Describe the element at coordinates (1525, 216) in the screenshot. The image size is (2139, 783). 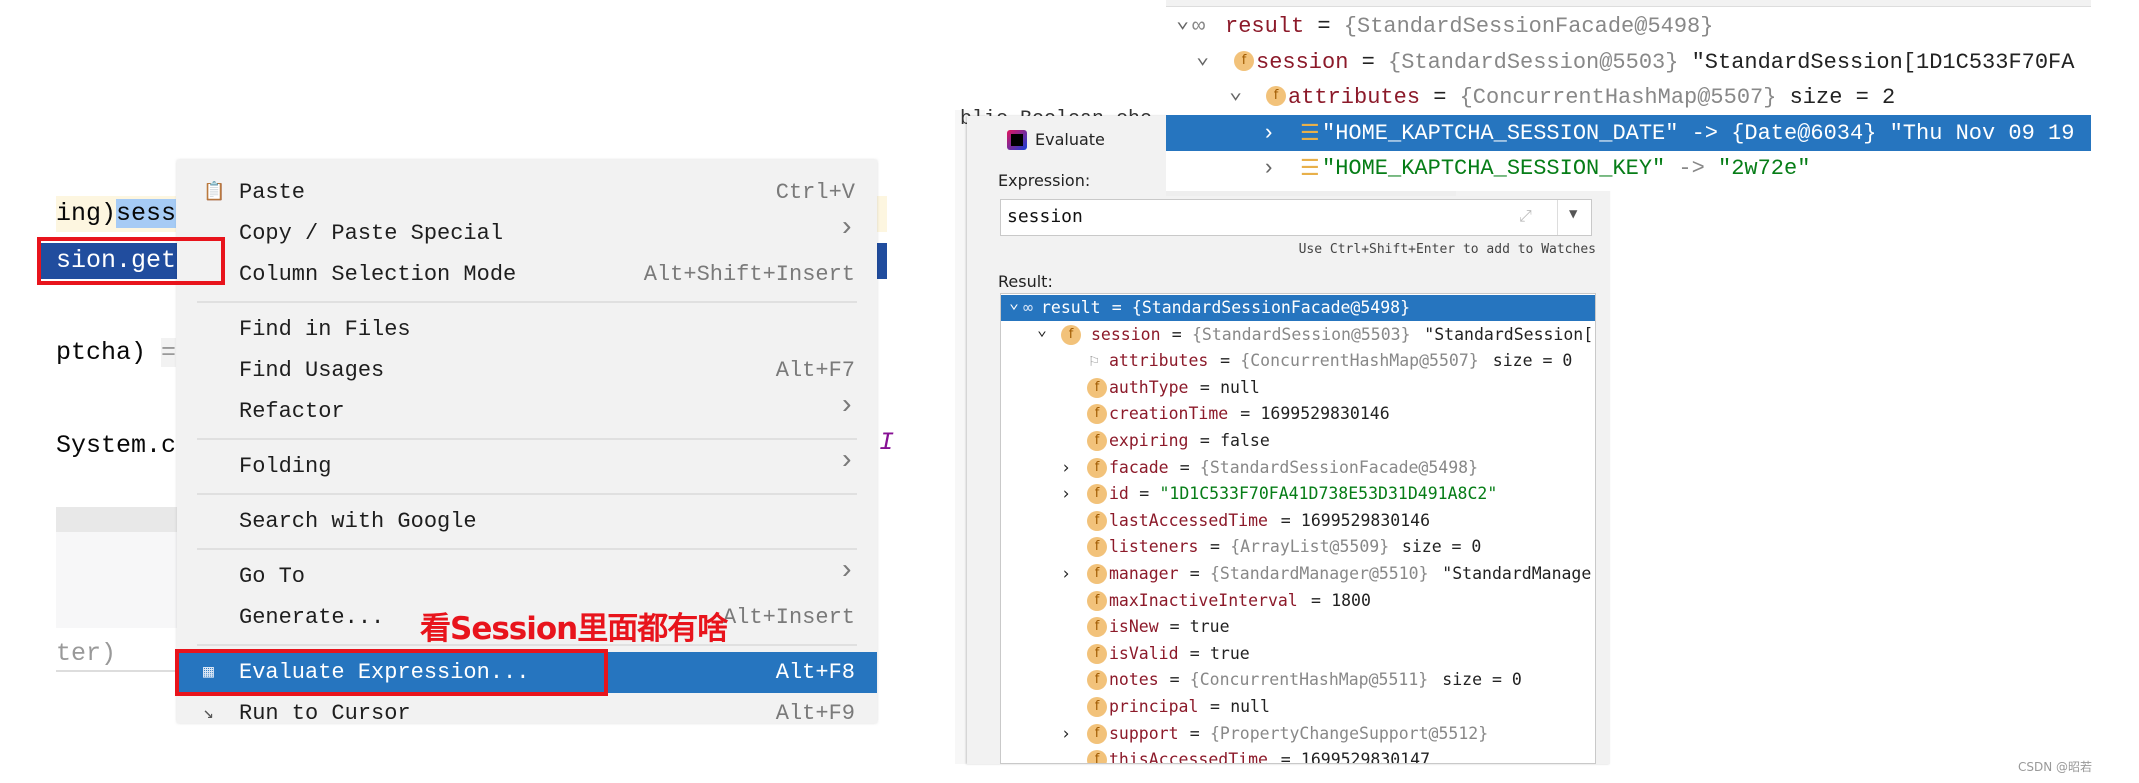
I see `expand-icon: ⤢` at that location.